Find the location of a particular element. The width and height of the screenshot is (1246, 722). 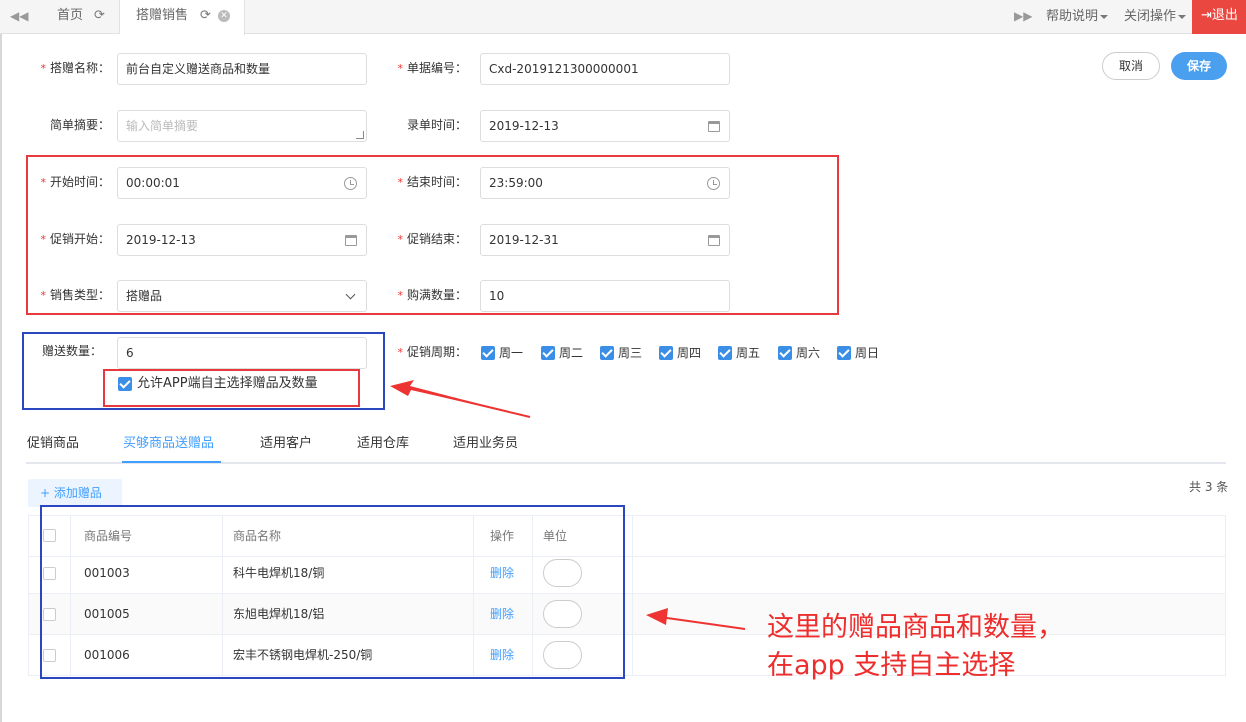

gift-name-value: 前台自定义赠送商品和数量 is located at coordinates (198, 69).